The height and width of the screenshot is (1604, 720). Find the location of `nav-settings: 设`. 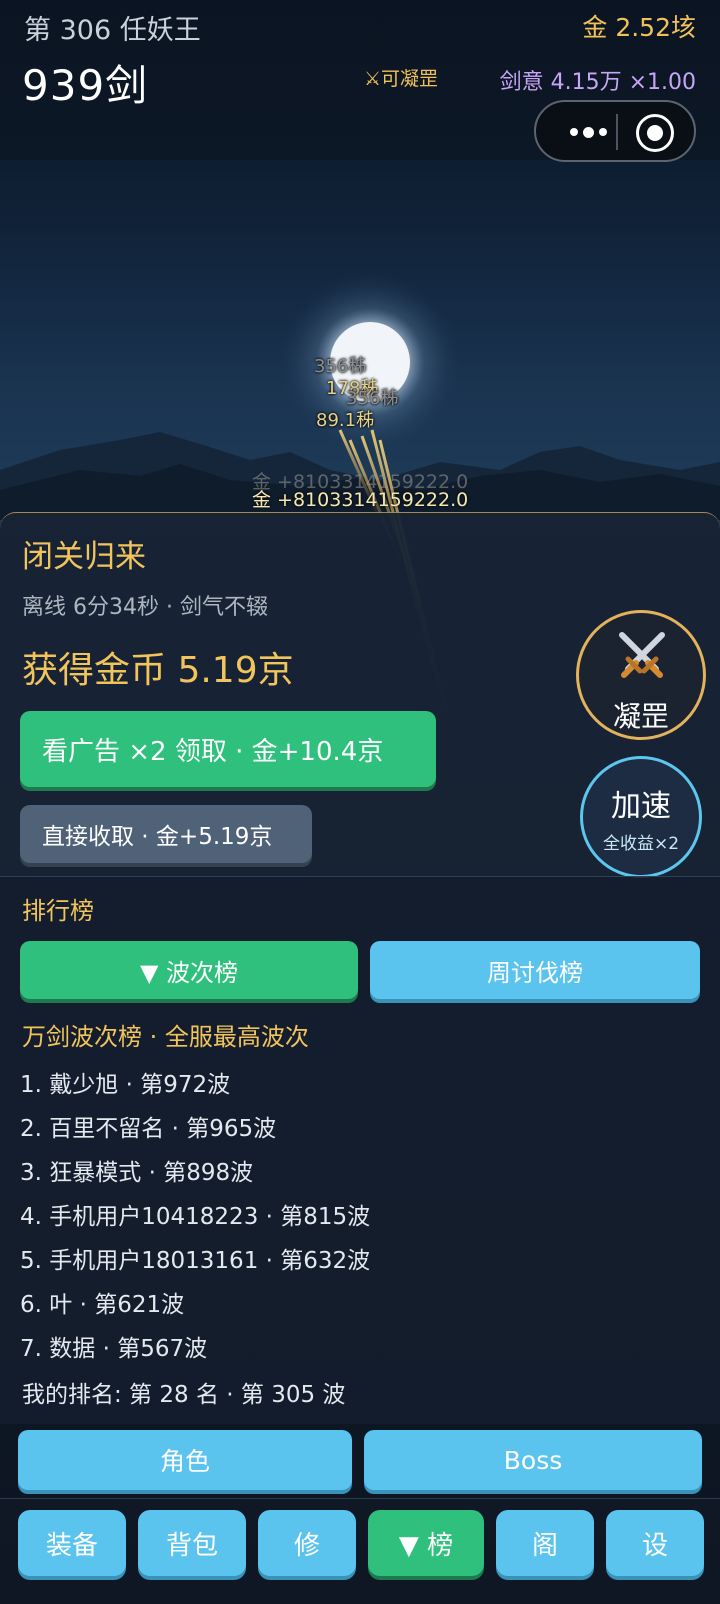

nav-settings: 设 is located at coordinates (655, 1543).